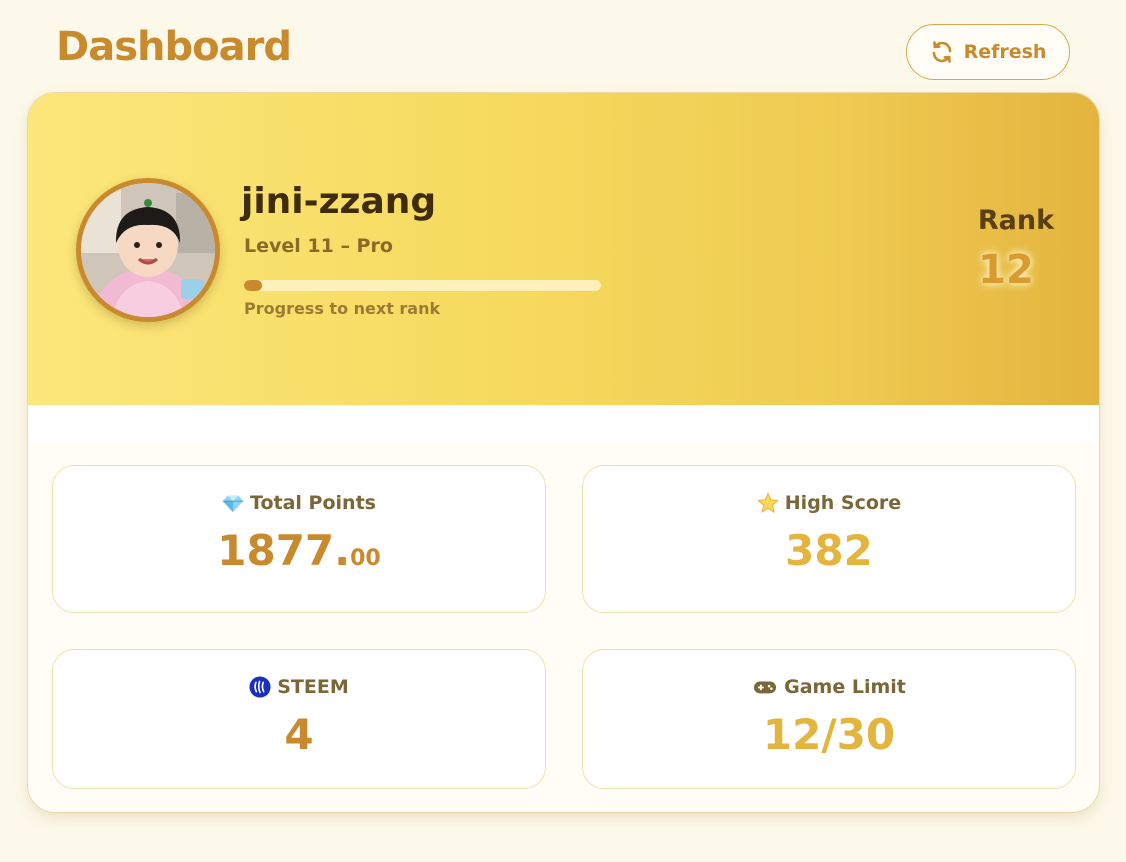 The height and width of the screenshot is (862, 1126). Describe the element at coordinates (941, 52) in the screenshot. I see `refresh-icon` at that location.